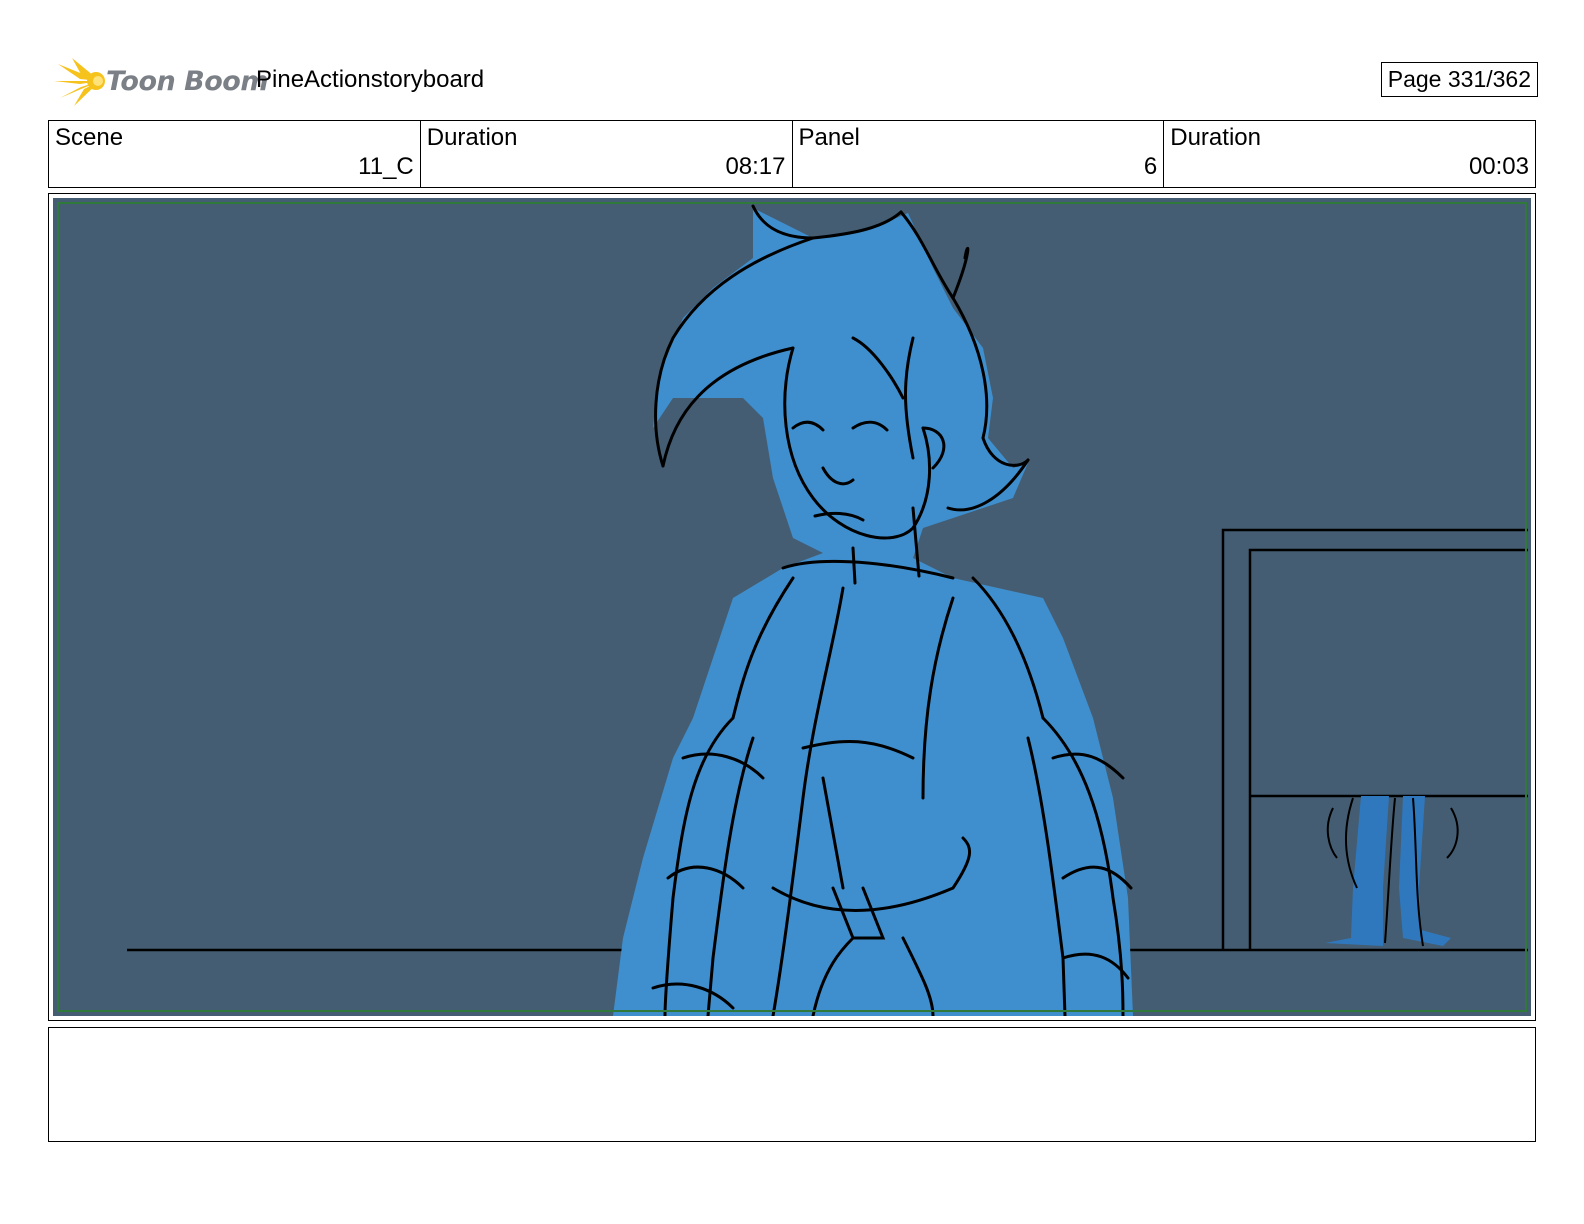 Image resolution: width=1584 pixels, height=1224 pixels. What do you see at coordinates (386, 166) in the screenshot?
I see `scene-value: 11_C` at bounding box center [386, 166].